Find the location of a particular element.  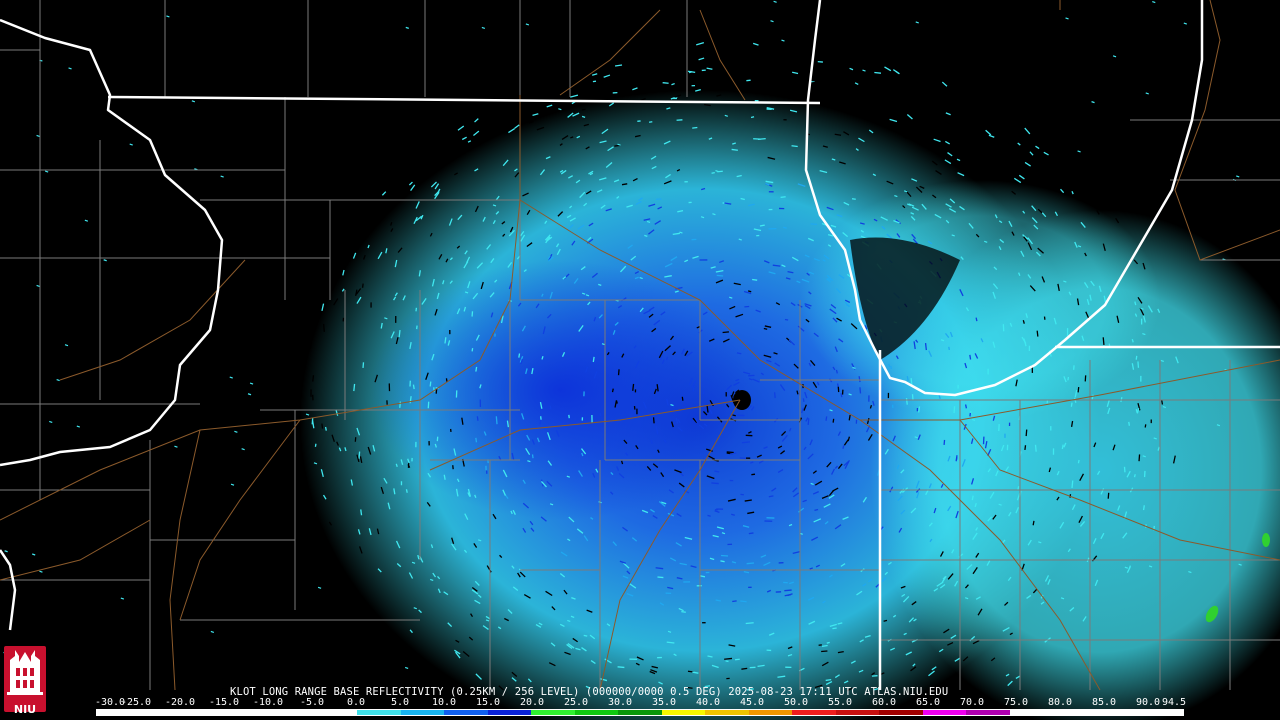

scale-label: 75.0 is located at coordinates (1016, 702).